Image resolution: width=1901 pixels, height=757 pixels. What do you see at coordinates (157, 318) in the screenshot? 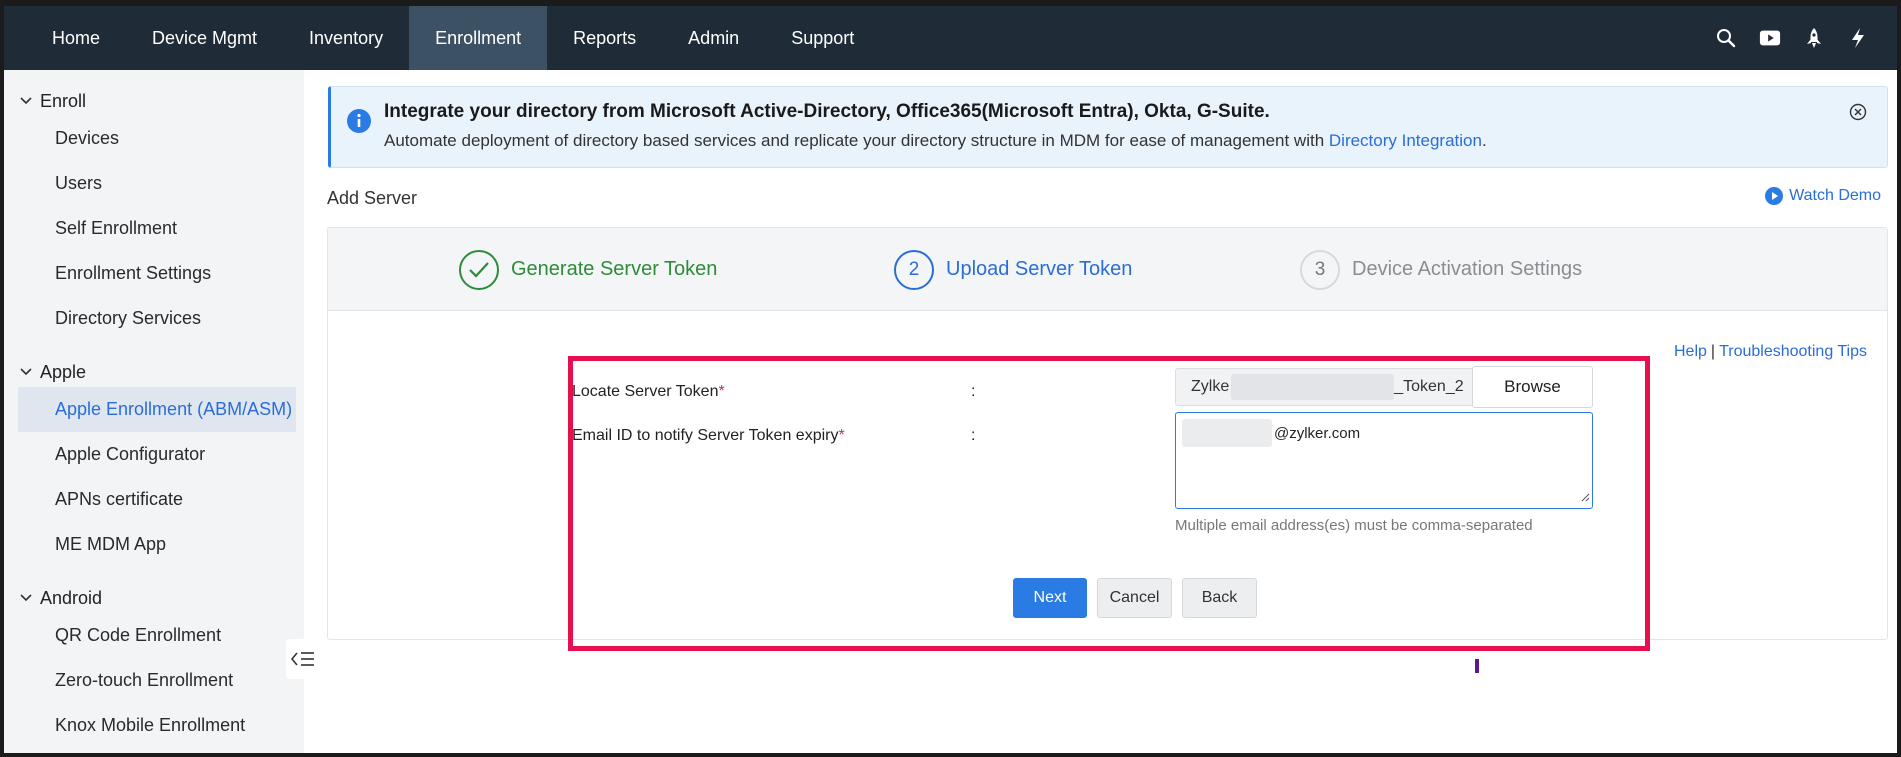
I see `sidebar-item-directory-services: Directory Services` at bounding box center [157, 318].